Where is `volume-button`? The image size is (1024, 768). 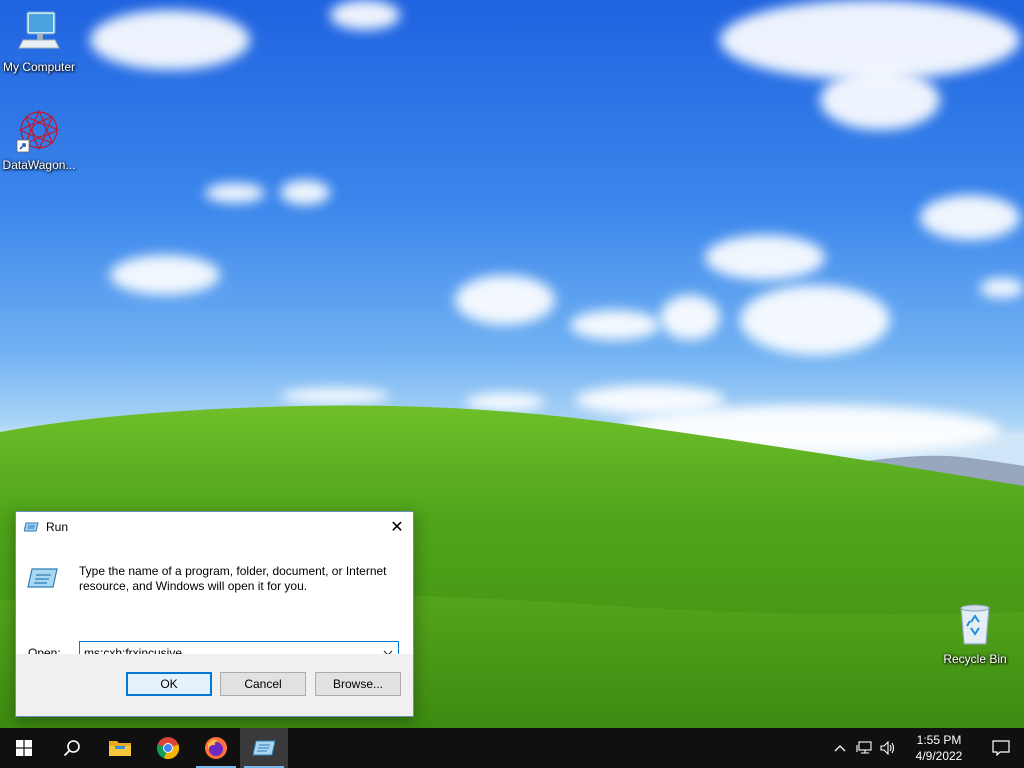
volume-button is located at coordinates (888, 748).